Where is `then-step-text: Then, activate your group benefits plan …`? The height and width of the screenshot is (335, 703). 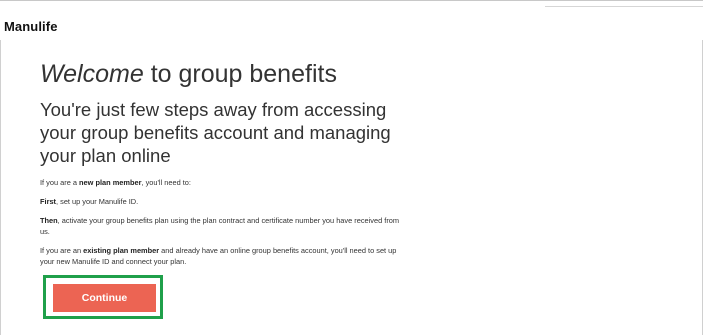 then-step-text: Then, activate your group benefits plan … is located at coordinates (220, 226).